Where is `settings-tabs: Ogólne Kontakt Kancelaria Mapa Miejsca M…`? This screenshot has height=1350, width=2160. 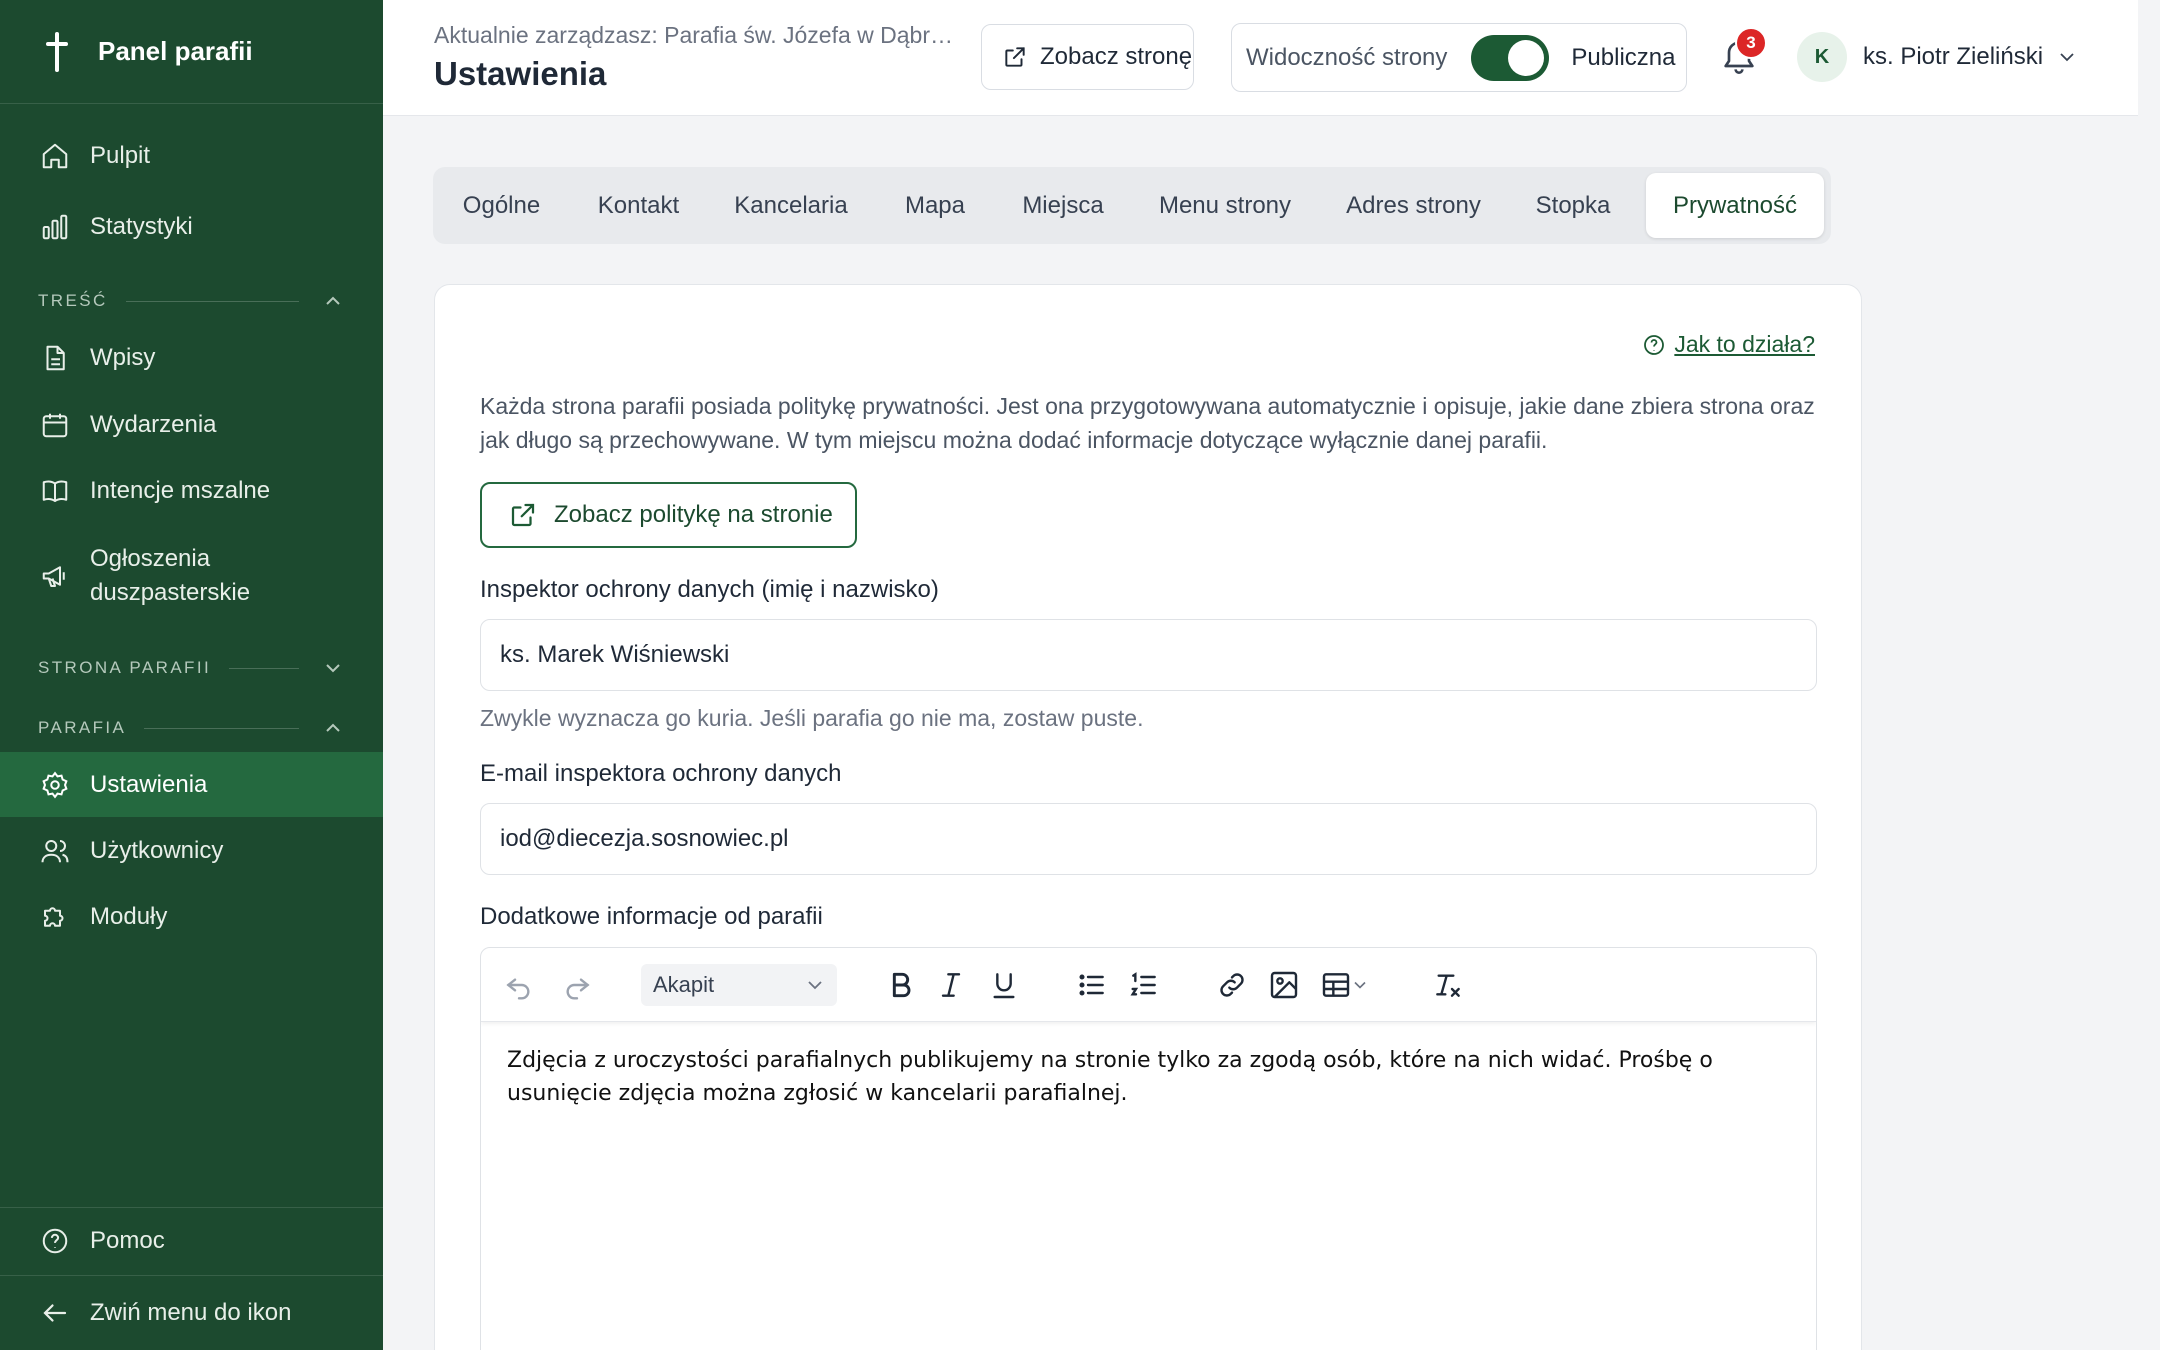 settings-tabs: Ogólne Kontakt Kancelaria Mapa Miejsca M… is located at coordinates (1132, 205).